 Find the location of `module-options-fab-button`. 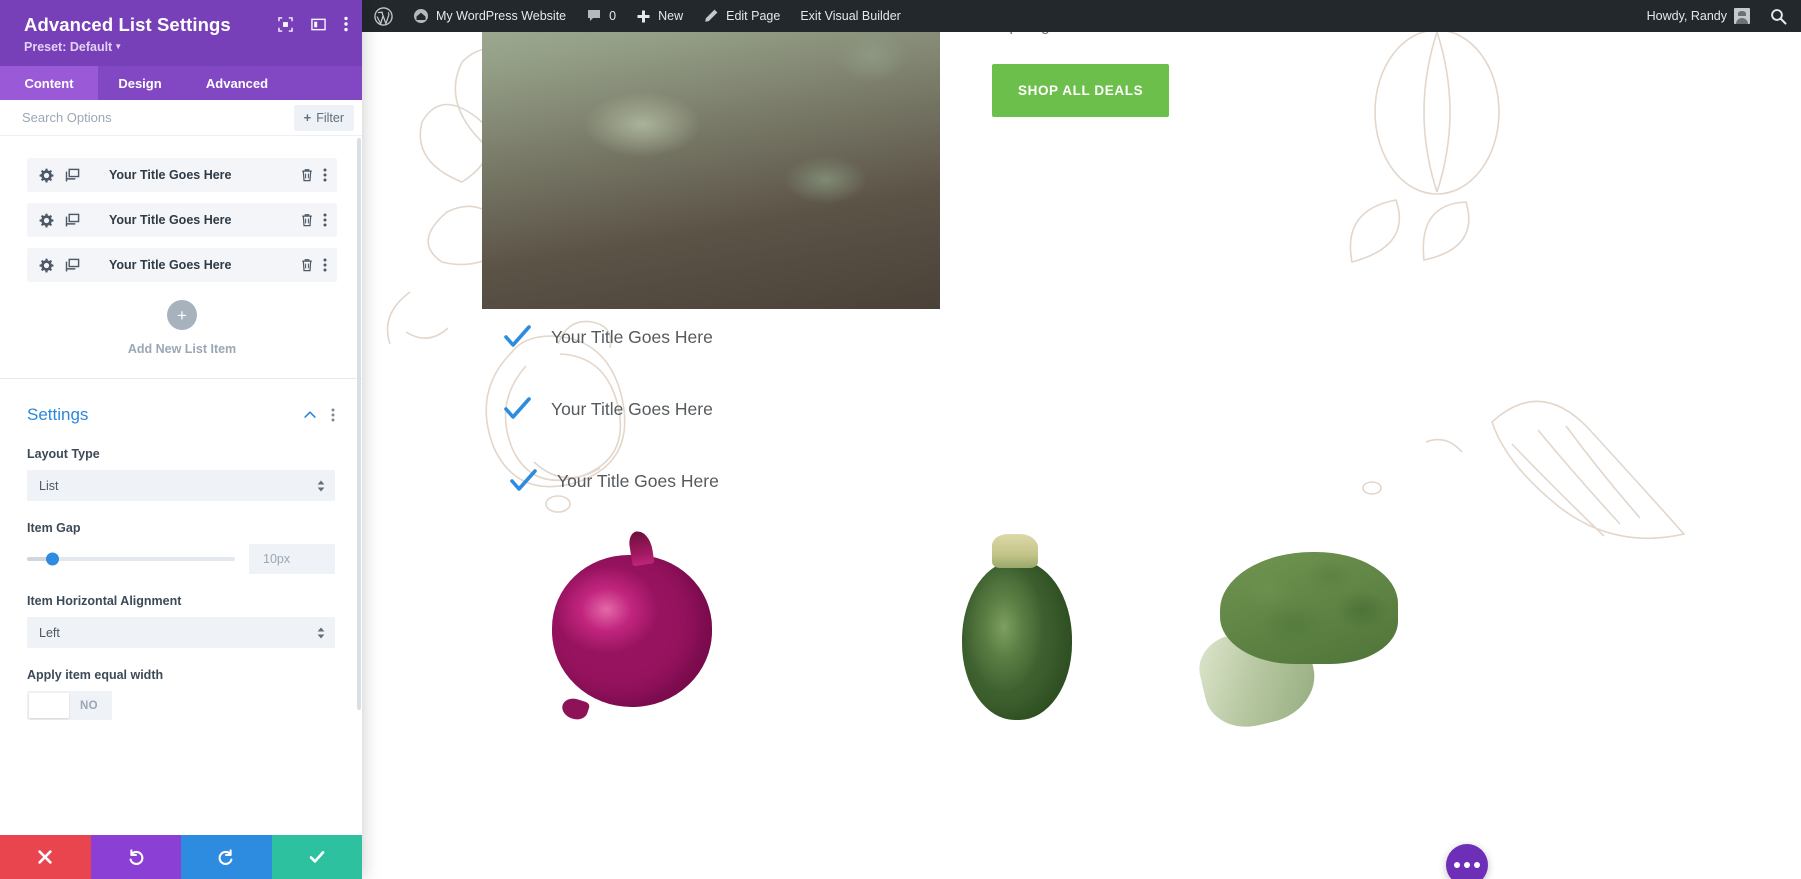

module-options-fab-button is located at coordinates (1467, 861).